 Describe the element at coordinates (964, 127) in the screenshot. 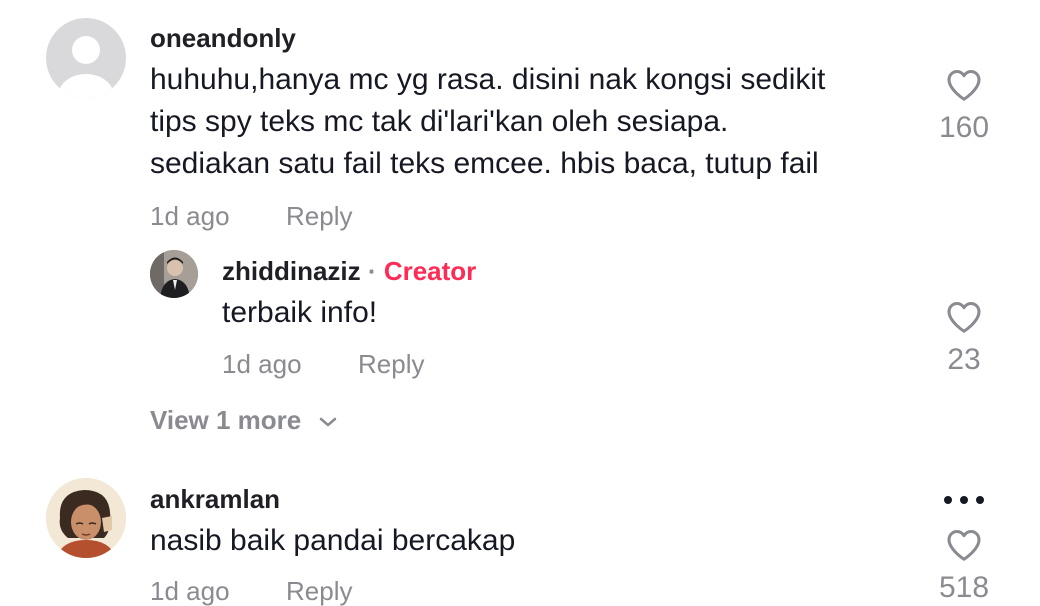

I see `like-count: 160` at that location.